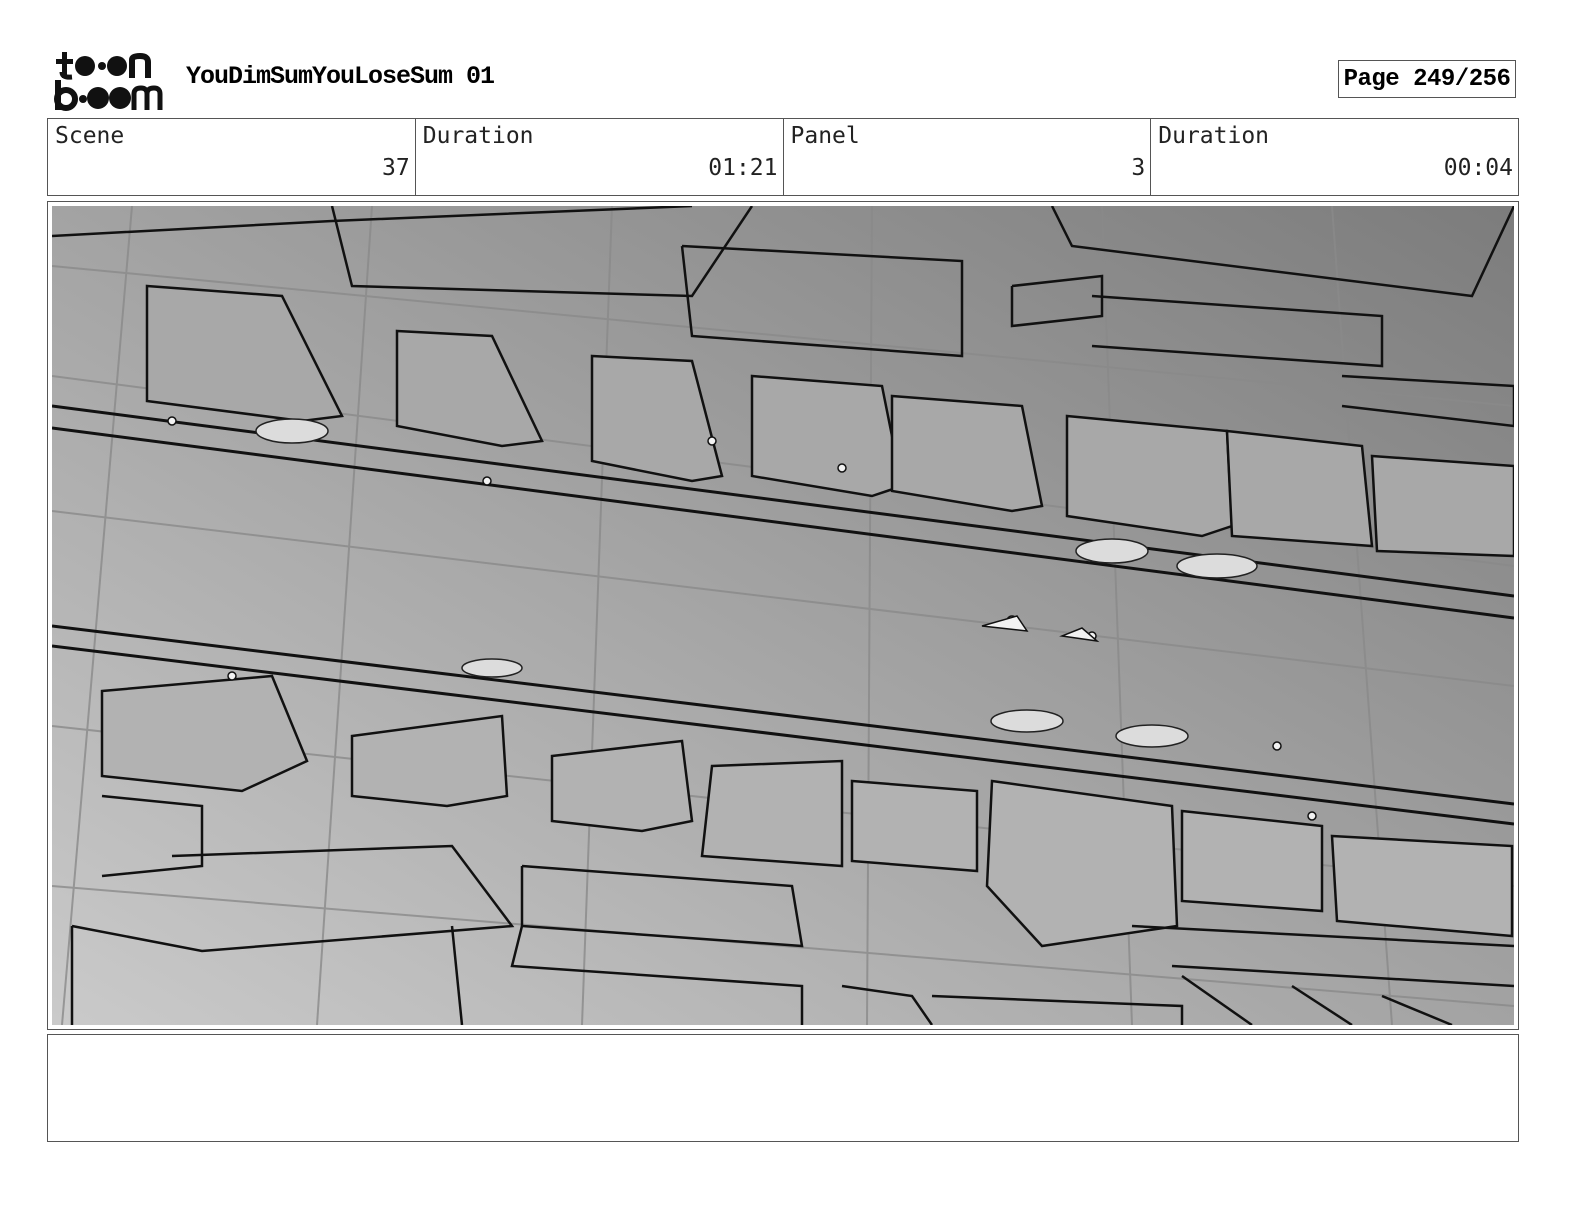 The height and width of the screenshot is (1224, 1584). What do you see at coordinates (1334, 157) in the screenshot?
I see `panel-duration-cell: Duration 00:04` at bounding box center [1334, 157].